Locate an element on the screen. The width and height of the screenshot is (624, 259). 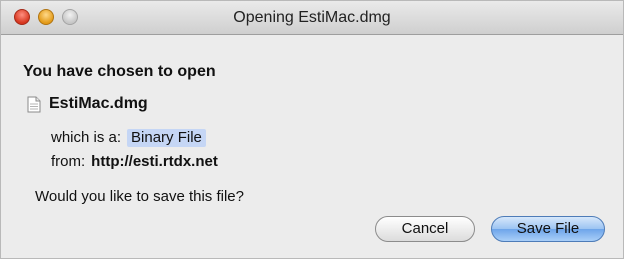
file-source-label: from: is located at coordinates (68, 161).